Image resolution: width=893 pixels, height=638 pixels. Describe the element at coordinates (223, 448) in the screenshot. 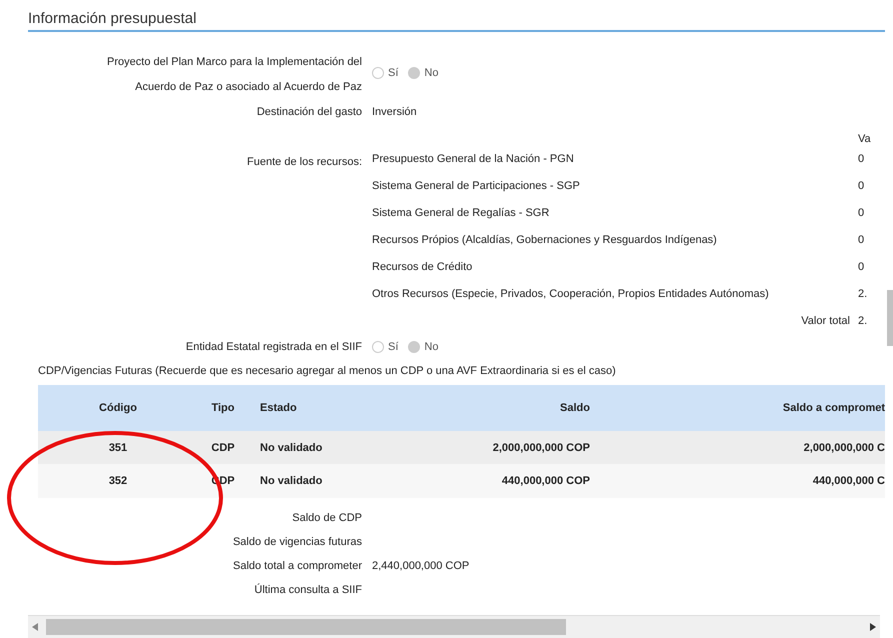

I see `table-cell-text: CDP` at that location.